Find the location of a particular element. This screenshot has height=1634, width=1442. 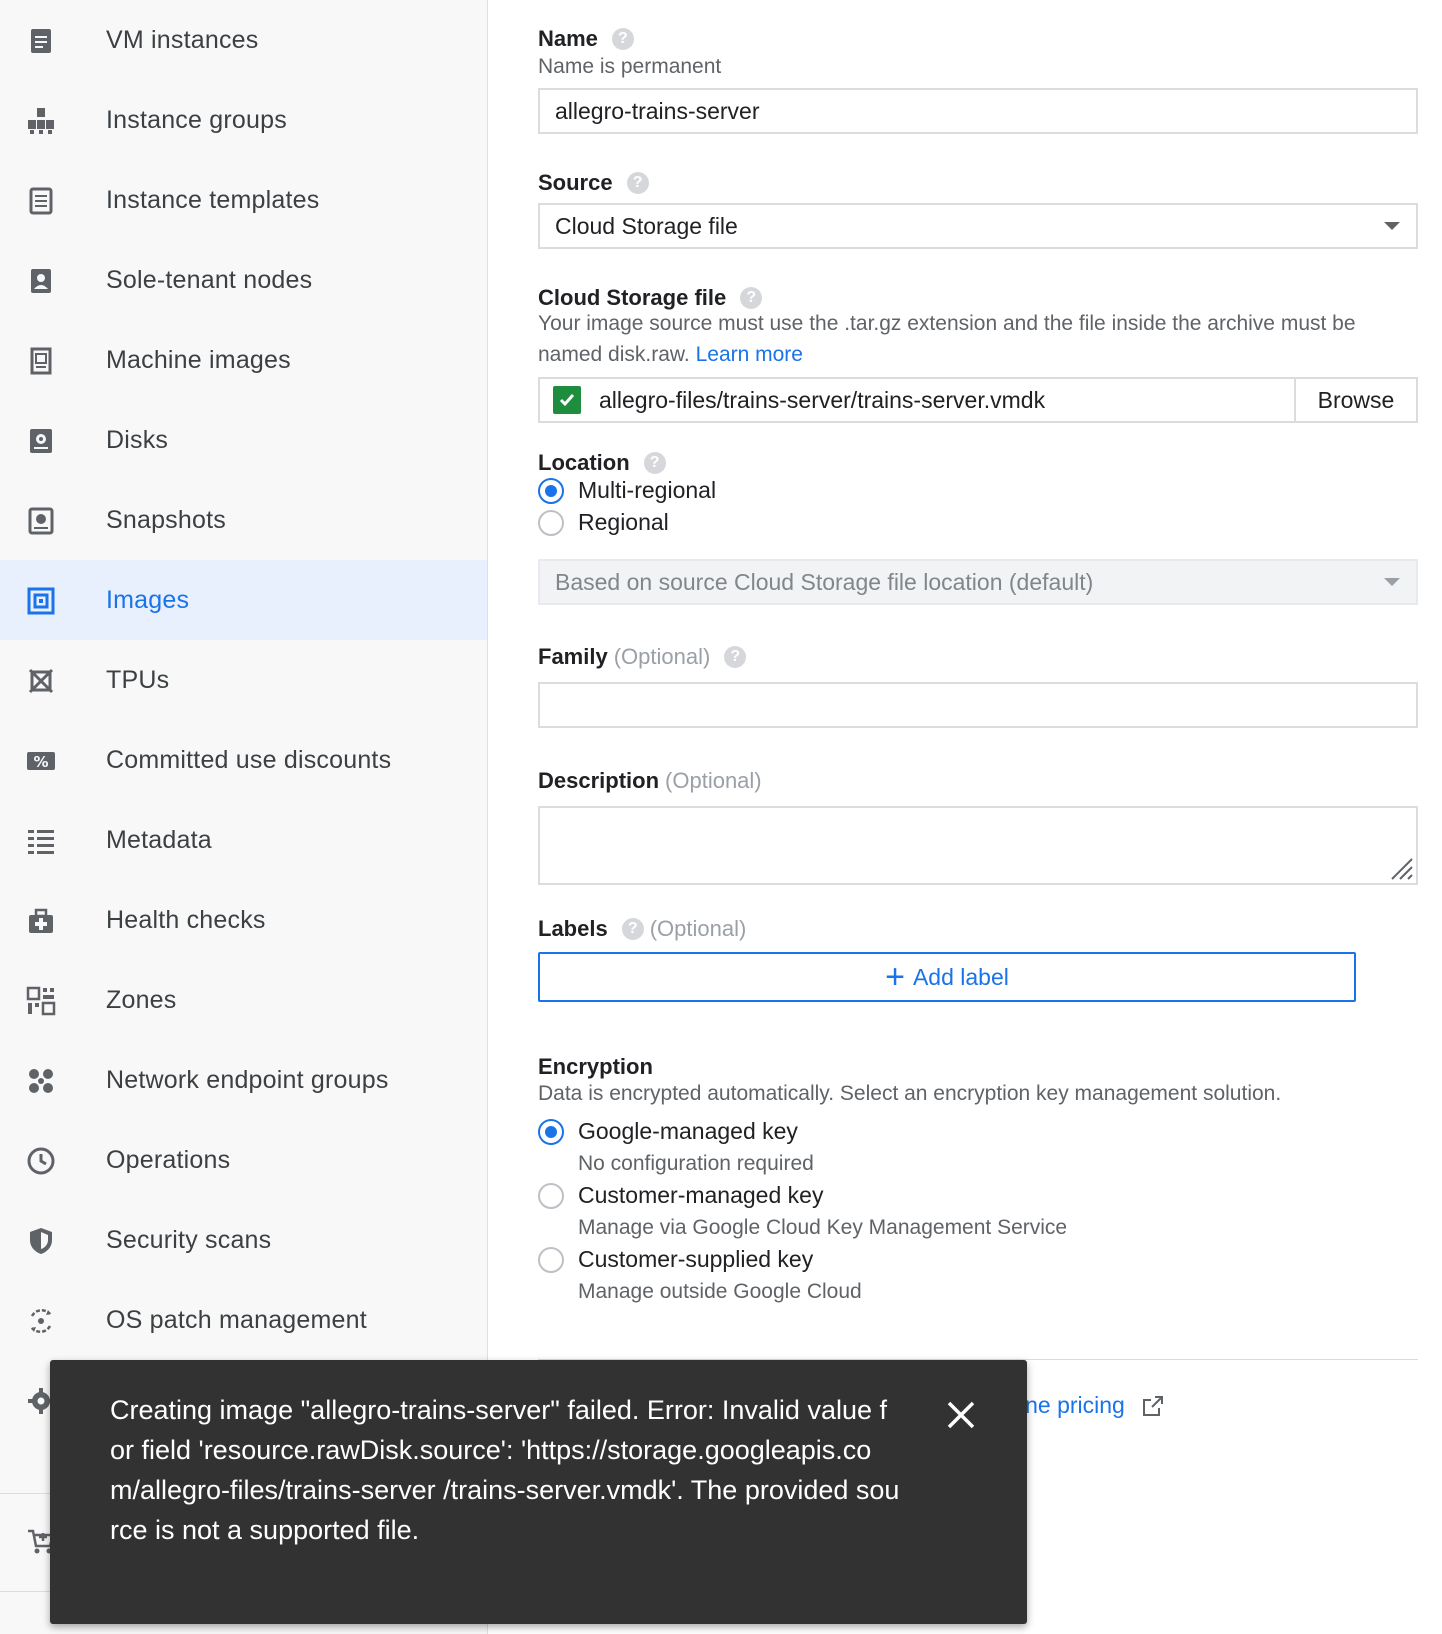

name-label-row: Name ? is located at coordinates (586, 39).